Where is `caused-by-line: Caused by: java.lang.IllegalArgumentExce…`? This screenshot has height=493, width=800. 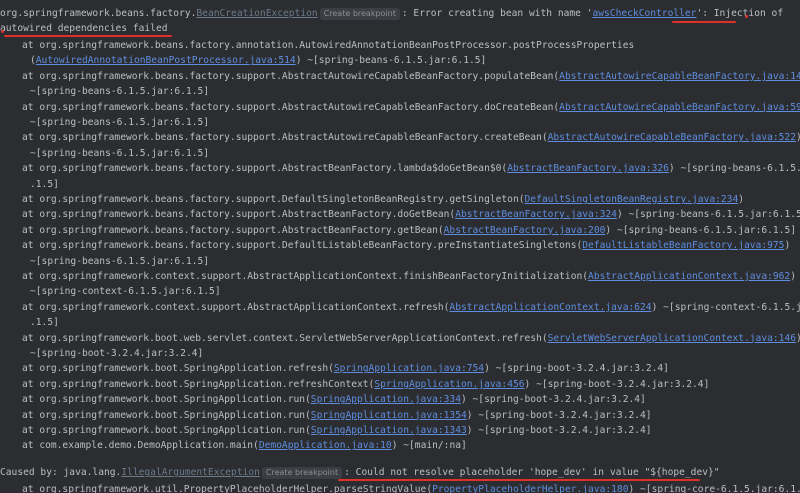 caused-by-line: Caused by: java.lang.IllegalArgumentExce… is located at coordinates (400, 472).